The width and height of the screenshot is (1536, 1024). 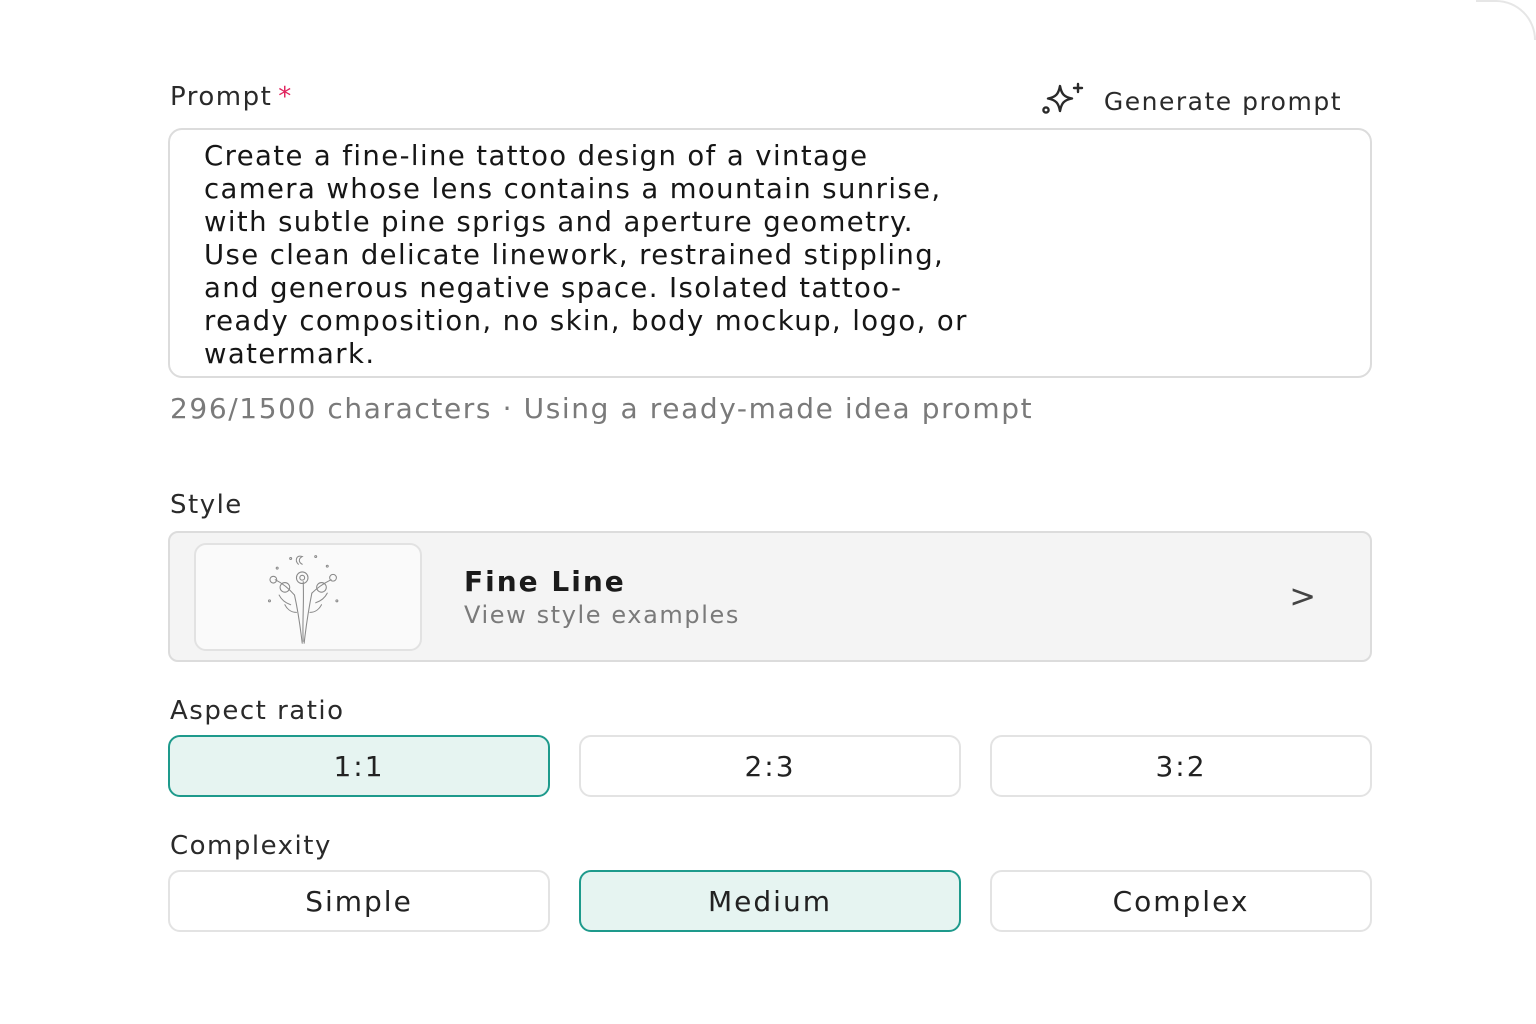 I want to click on aspect-option-2-3: 2:3, so click(x=770, y=766).